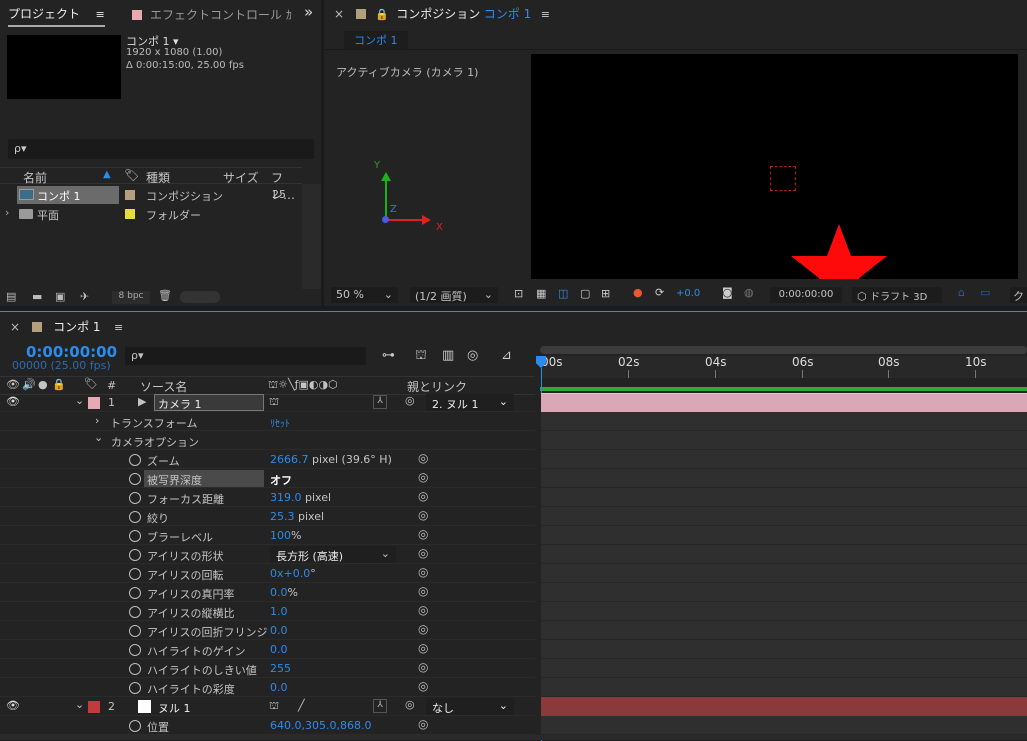  I want to click on trash-icon: 🗑, so click(165, 295).